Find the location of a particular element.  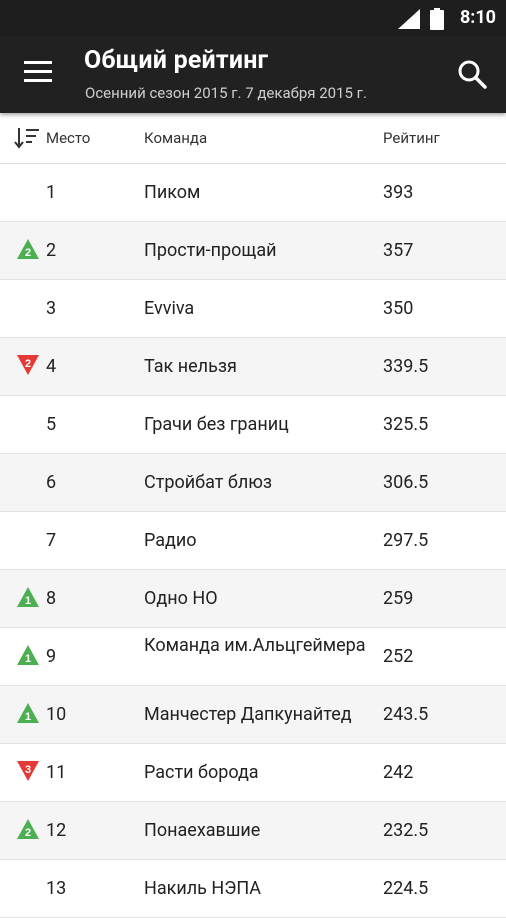

rank-down-icon: 3 is located at coordinates (28, 771).